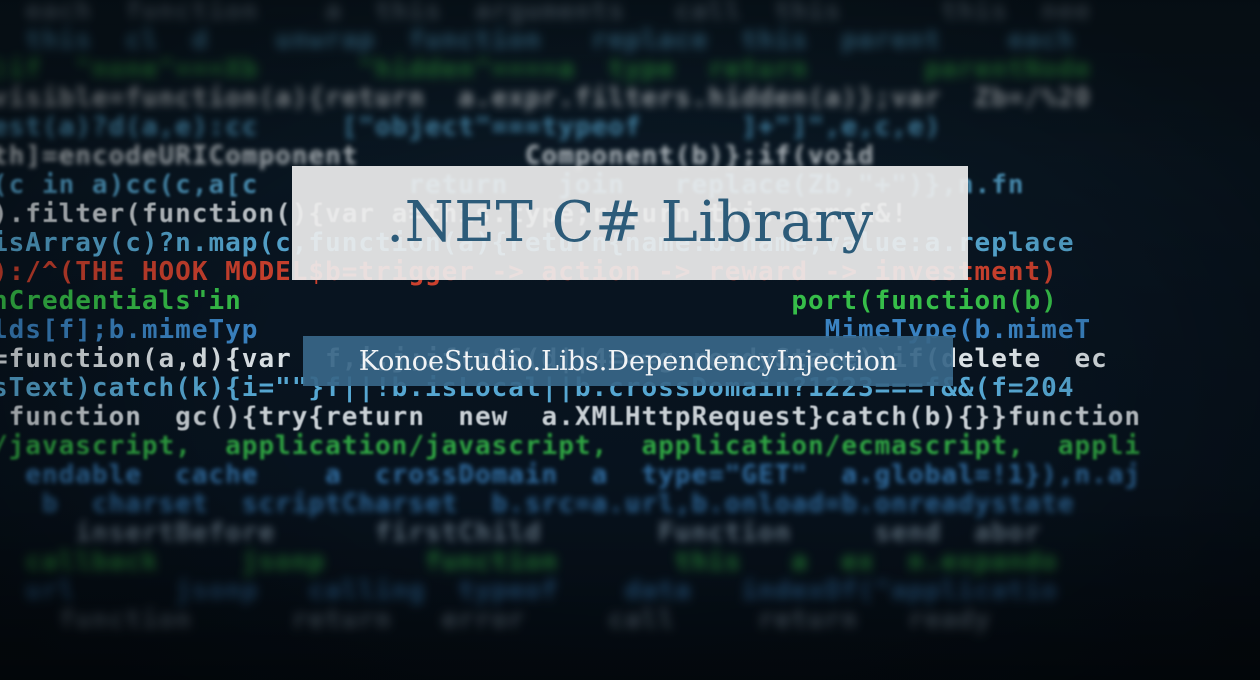 The height and width of the screenshot is (680, 1260). I want to click on code-line: function return error call return ready, so click(496, 620).